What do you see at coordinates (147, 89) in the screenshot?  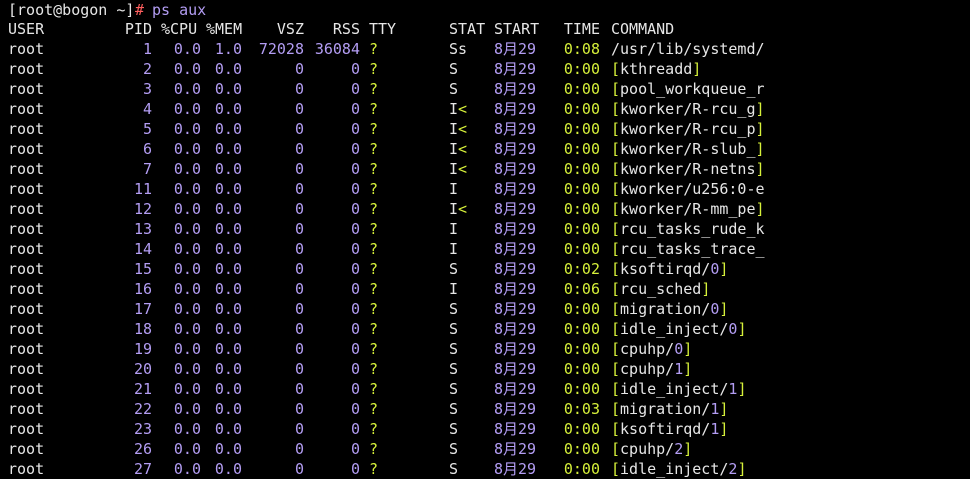 I see `cell-pid: 3` at bounding box center [147, 89].